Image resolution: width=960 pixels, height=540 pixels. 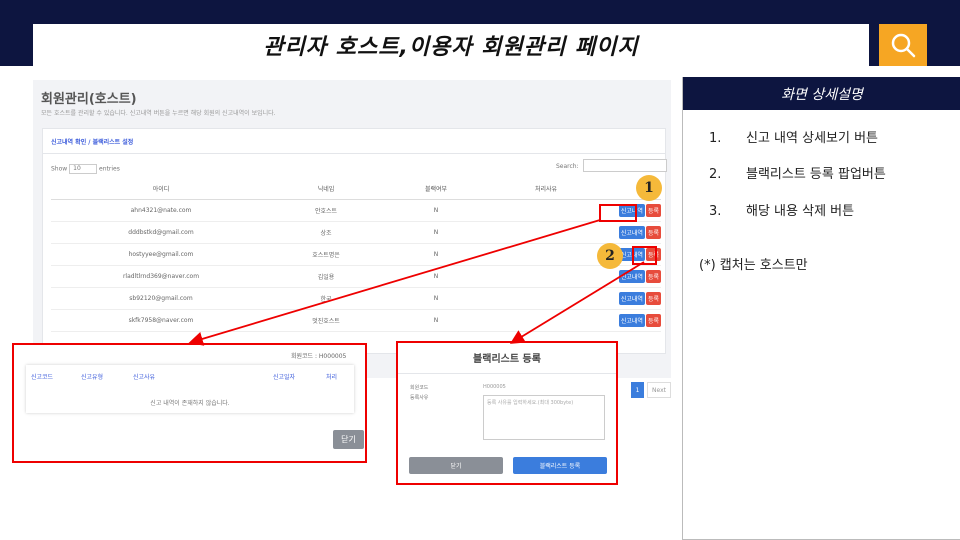 I want to click on table-search-label: Search:, so click(x=567, y=166).